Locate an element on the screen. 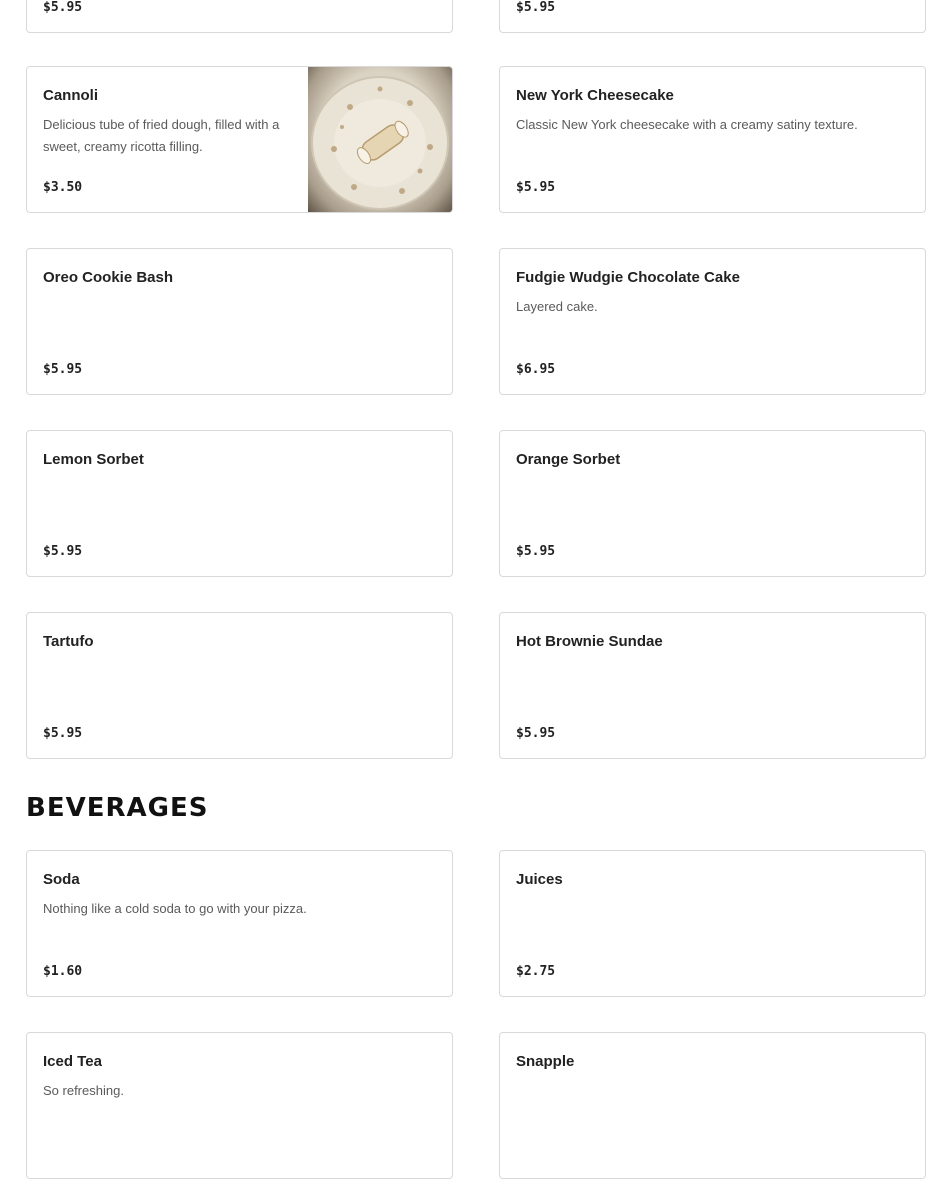  item-name: Hot Brownie Sundae is located at coordinates (589, 641).